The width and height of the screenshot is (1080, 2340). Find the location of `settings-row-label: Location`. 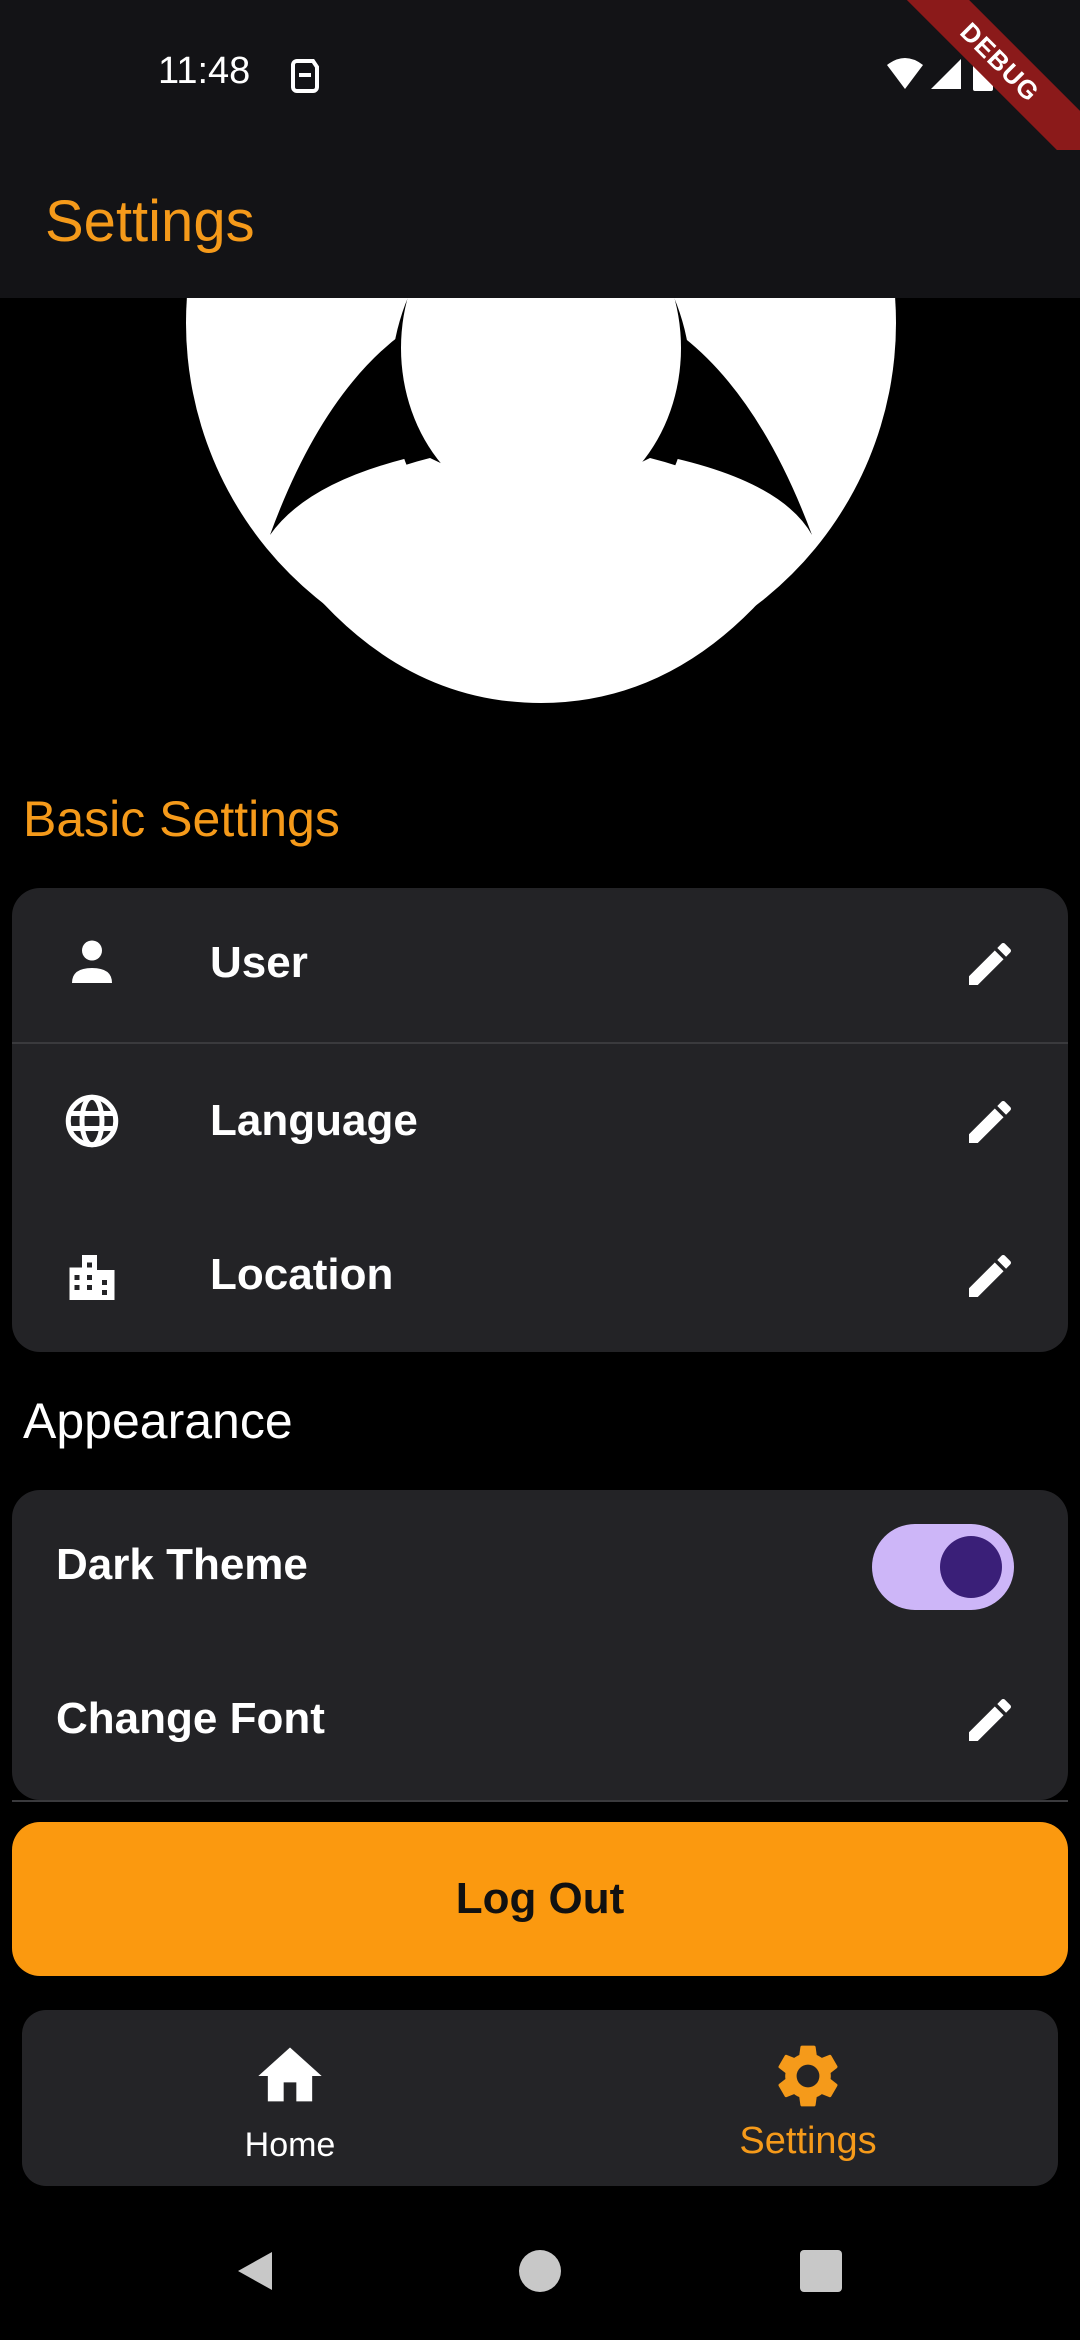

settings-row-label: Location is located at coordinates (302, 1274).